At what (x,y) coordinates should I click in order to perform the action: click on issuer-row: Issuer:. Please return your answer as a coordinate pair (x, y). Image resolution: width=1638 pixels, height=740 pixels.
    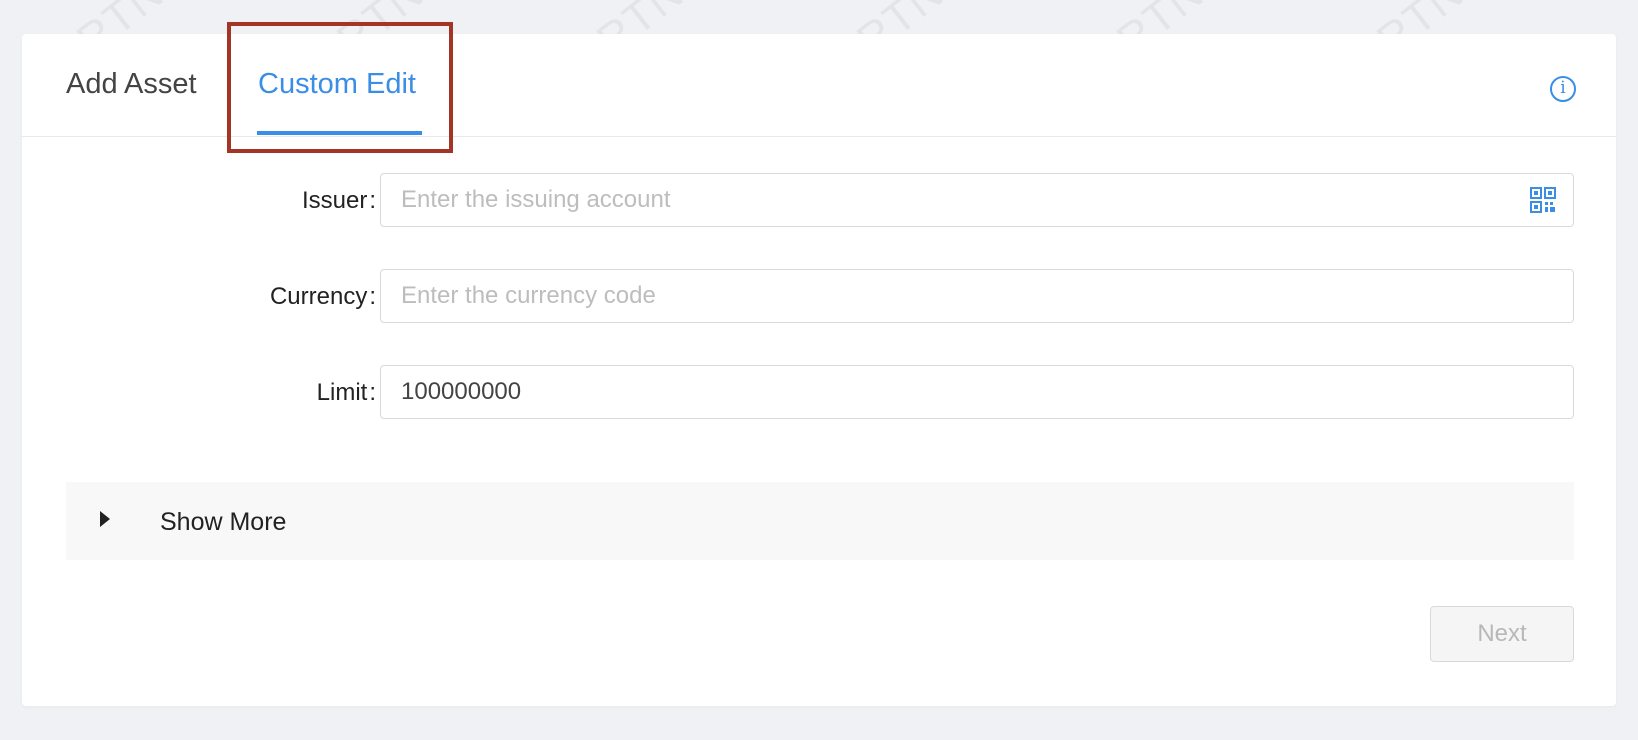
    Looking at the image, I should click on (819, 201).